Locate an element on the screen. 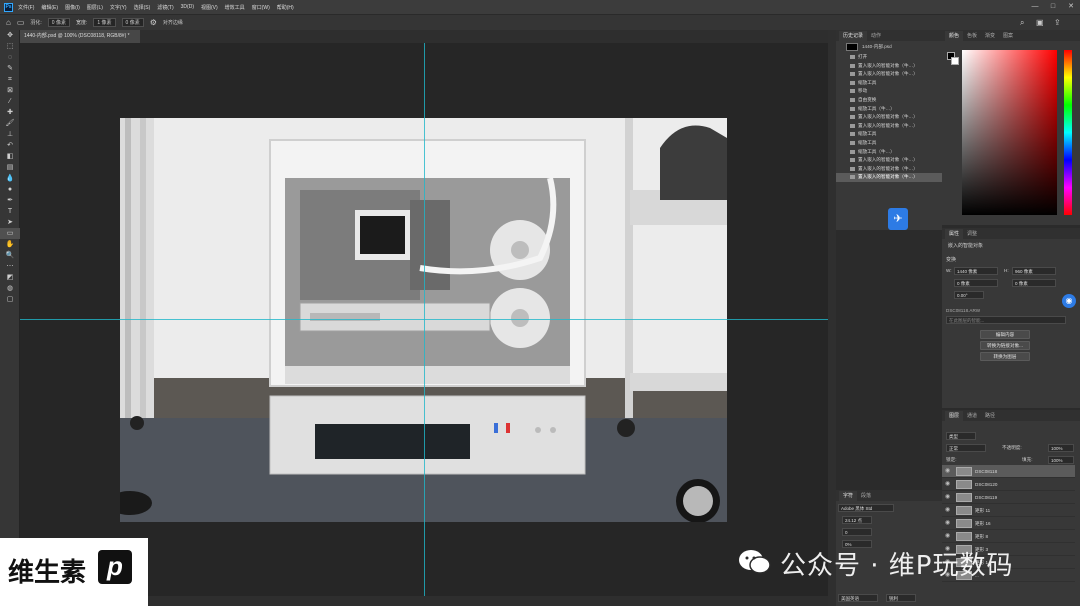 The width and height of the screenshot is (1080, 606). background-color-swatch is located at coordinates (955, 61).